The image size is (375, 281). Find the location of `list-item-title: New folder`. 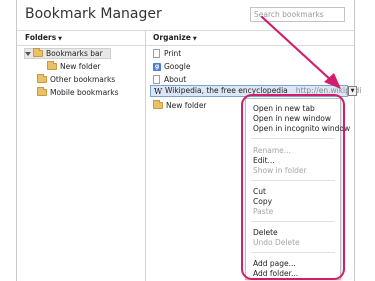

list-item-title: New folder is located at coordinates (186, 105).